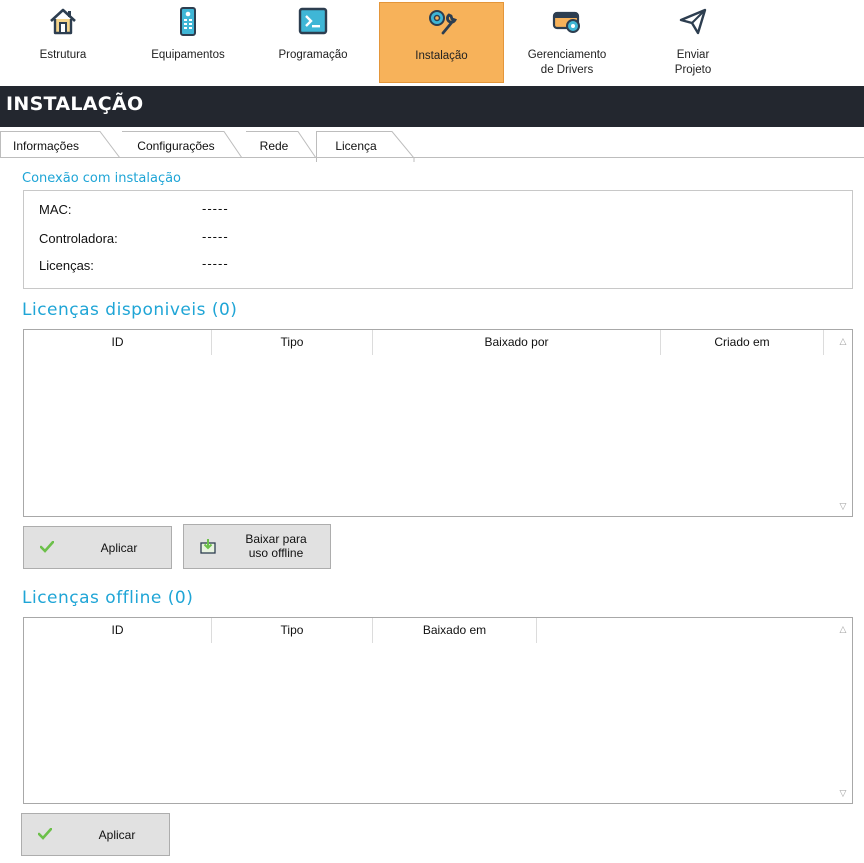  Describe the element at coordinates (63, 42) in the screenshot. I see `toolbar-button-estrutura: Estrutura` at that location.